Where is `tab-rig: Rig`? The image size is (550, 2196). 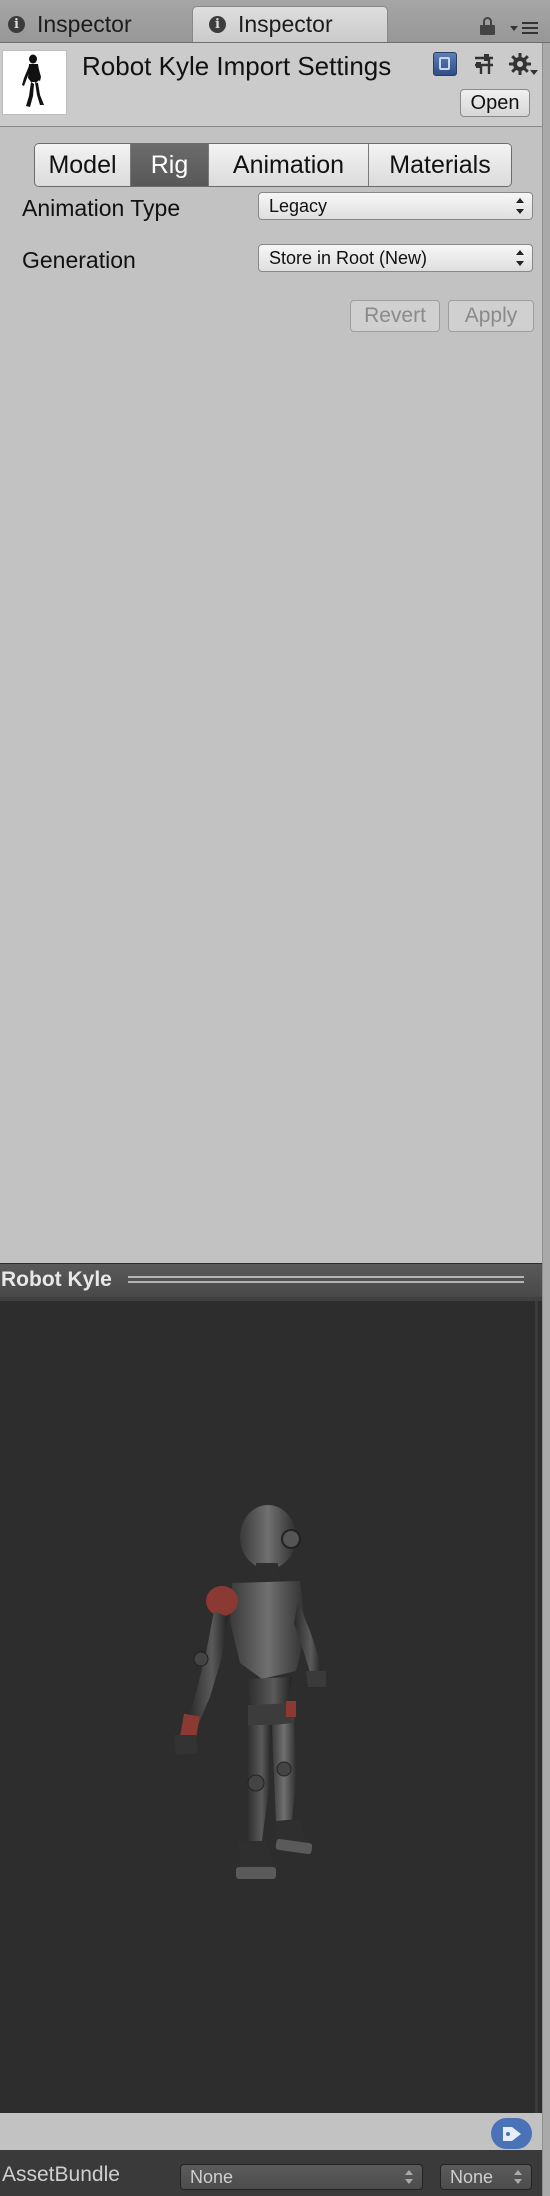
tab-rig: Rig is located at coordinates (170, 165).